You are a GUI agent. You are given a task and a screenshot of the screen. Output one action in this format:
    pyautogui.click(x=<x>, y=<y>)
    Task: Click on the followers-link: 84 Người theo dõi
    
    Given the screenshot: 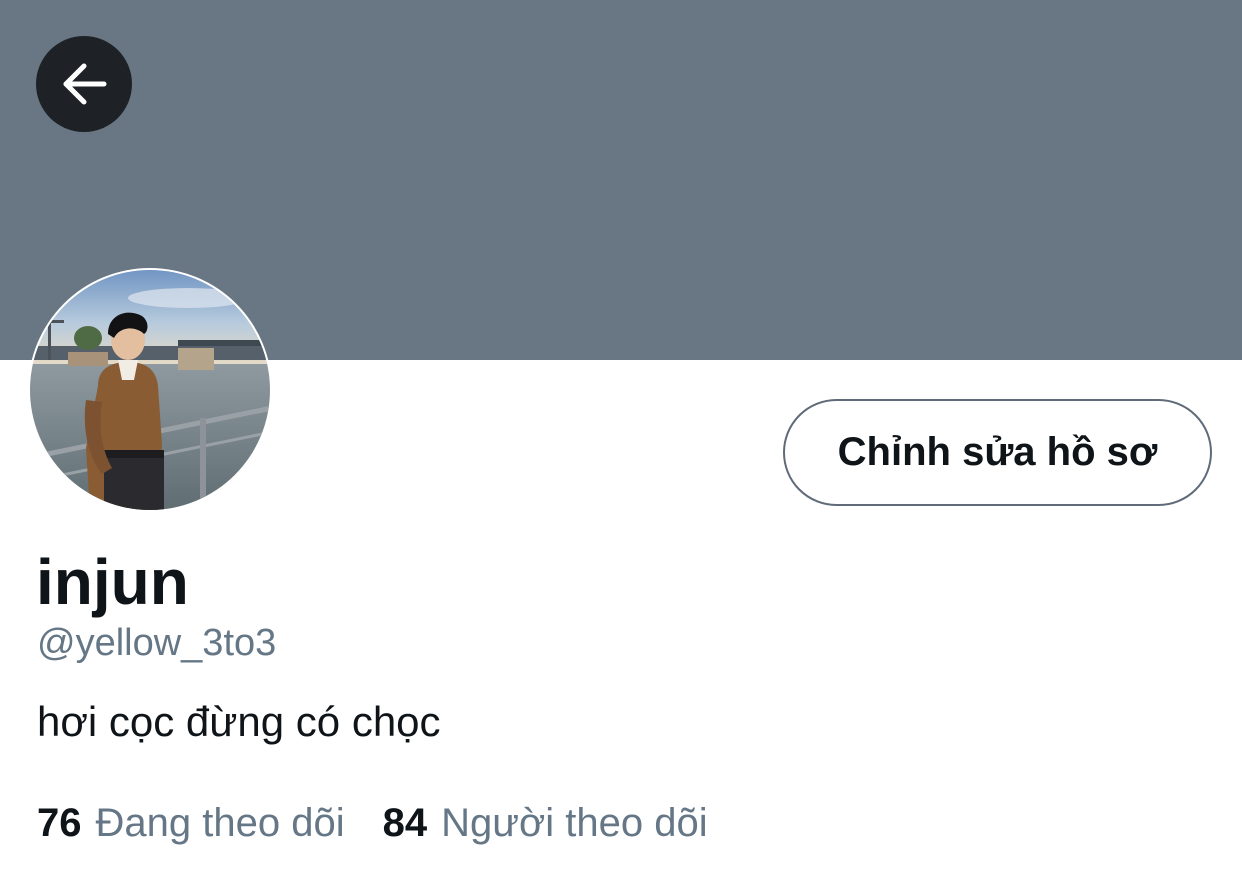 What is the action you would take?
    pyautogui.click(x=545, y=823)
    